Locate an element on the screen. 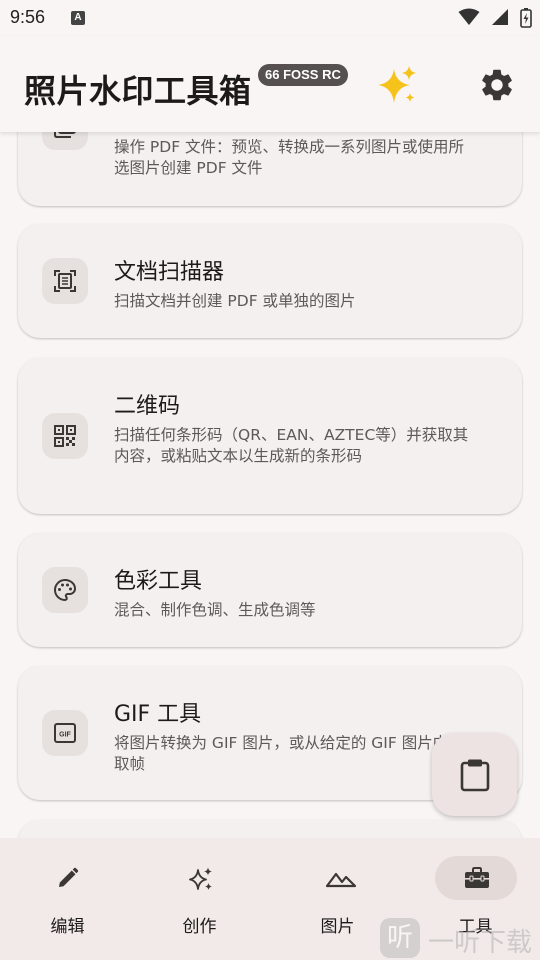 This screenshot has height=960, width=540. qr-code-icon is located at coordinates (65, 436).